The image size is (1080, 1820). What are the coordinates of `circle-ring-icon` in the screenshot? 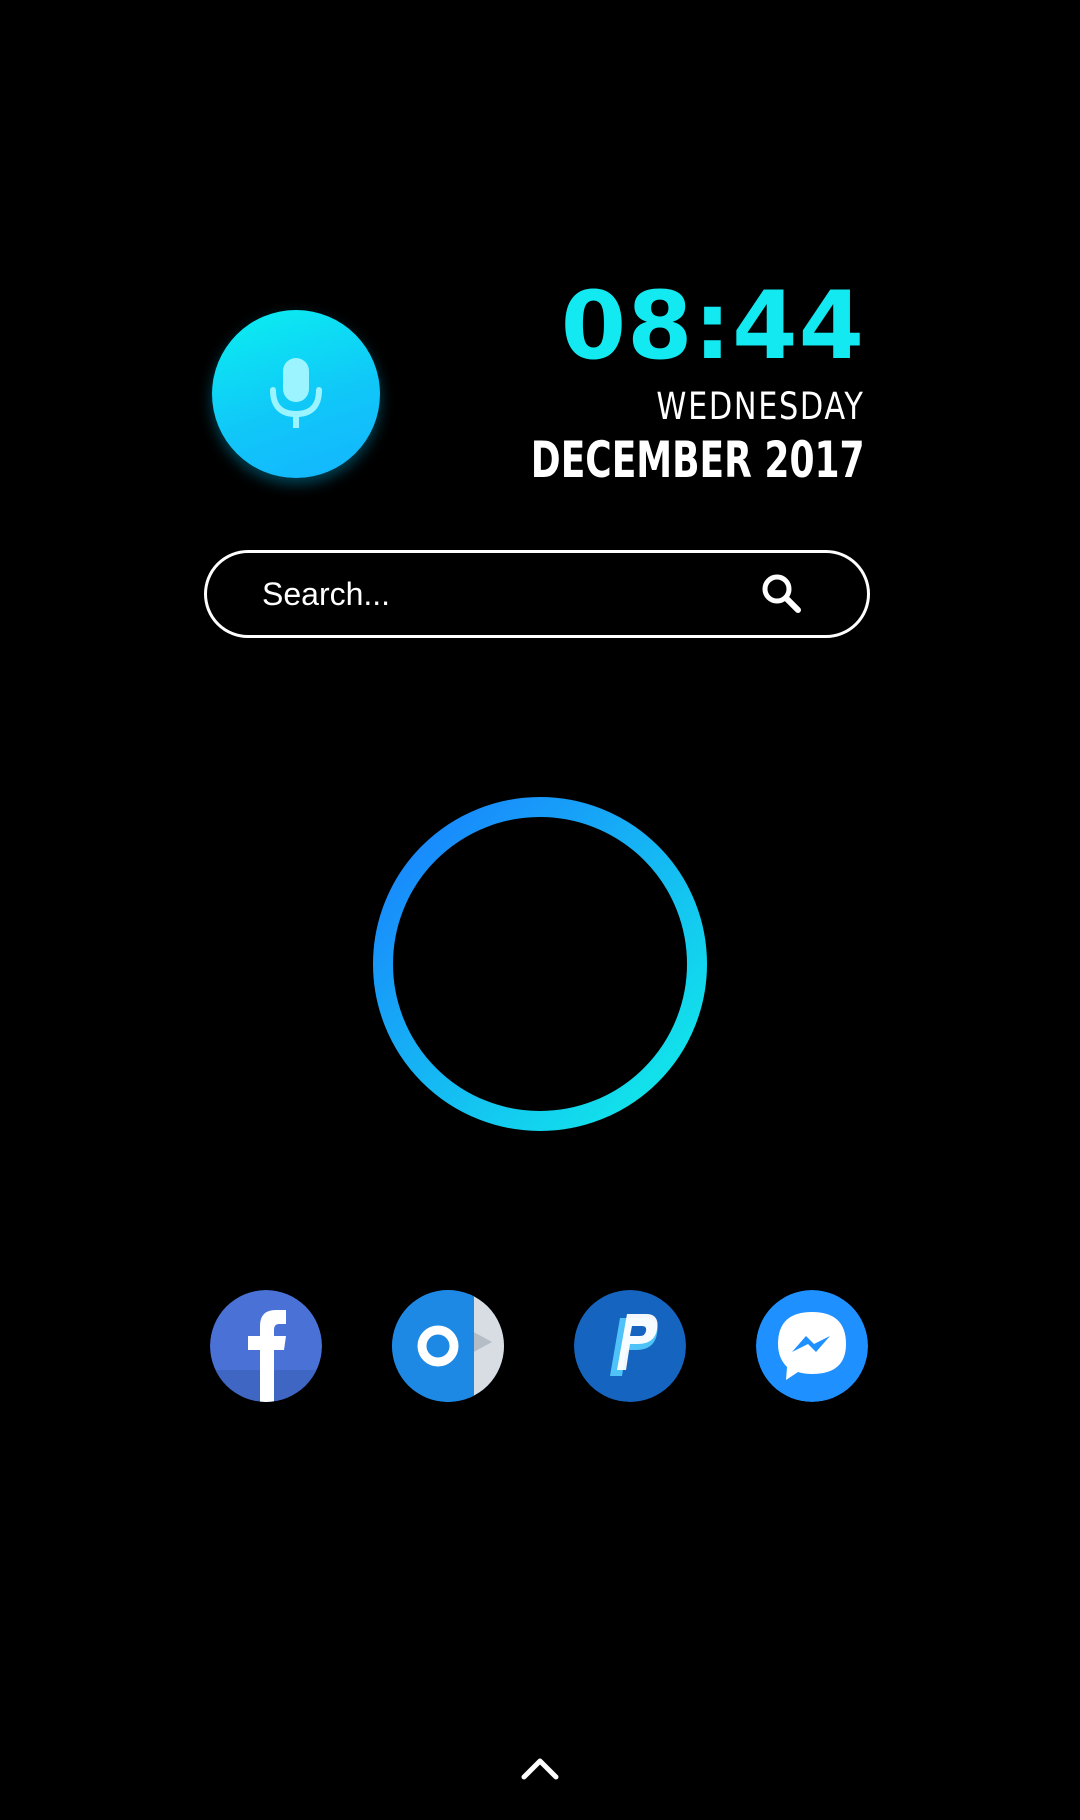 It's located at (540, 964).